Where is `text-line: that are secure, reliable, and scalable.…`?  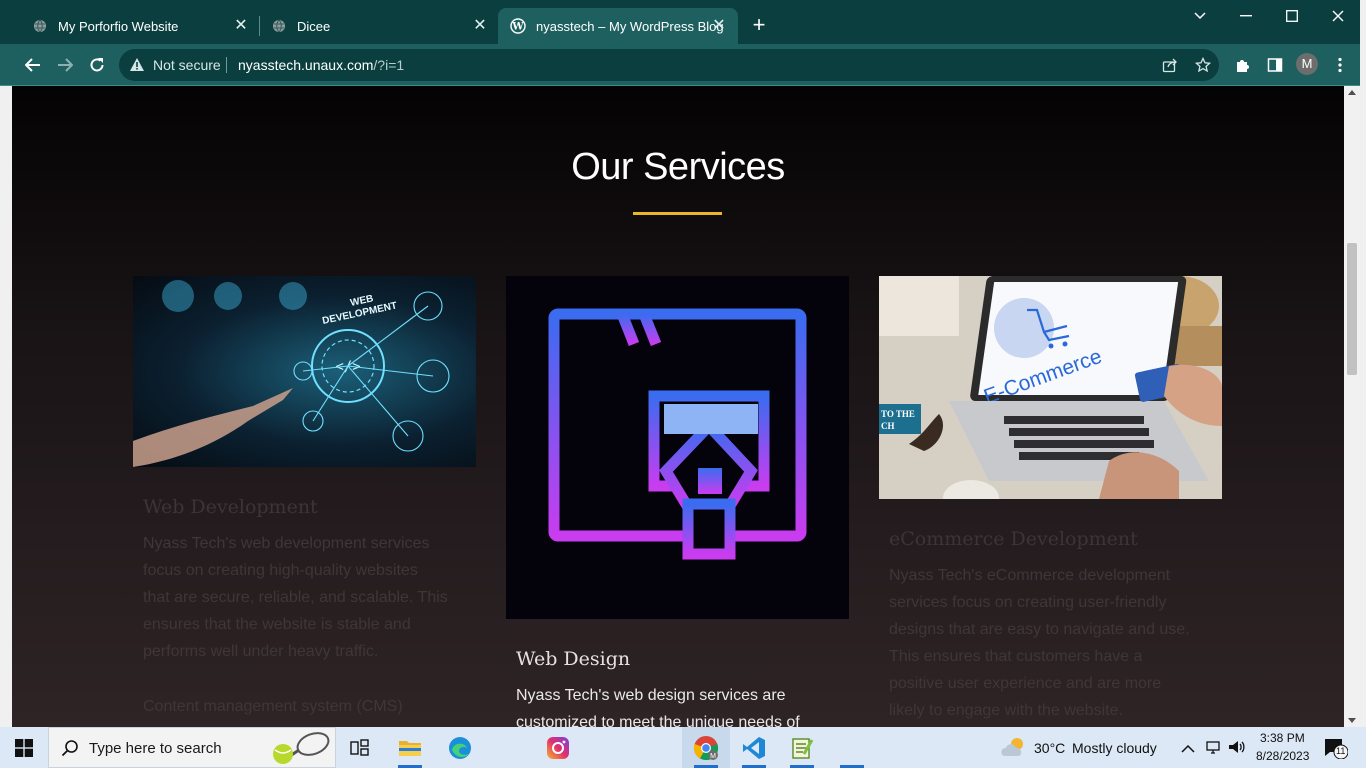
text-line: that are secure, reliable, and scalable.… is located at coordinates (295, 597).